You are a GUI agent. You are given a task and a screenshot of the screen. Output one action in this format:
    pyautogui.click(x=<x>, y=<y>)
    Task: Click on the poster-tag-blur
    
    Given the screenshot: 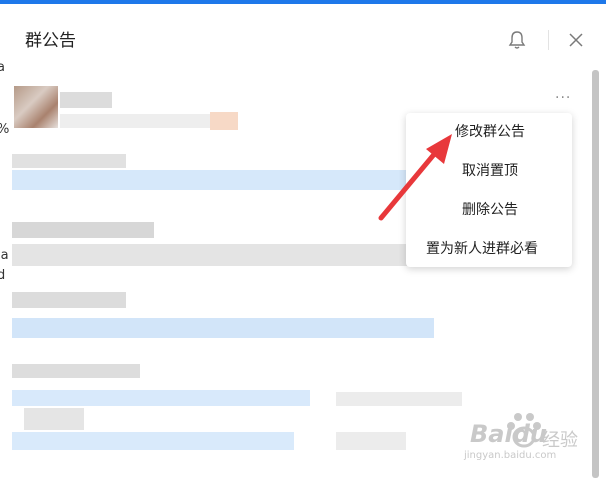 What is the action you would take?
    pyautogui.click(x=224, y=121)
    